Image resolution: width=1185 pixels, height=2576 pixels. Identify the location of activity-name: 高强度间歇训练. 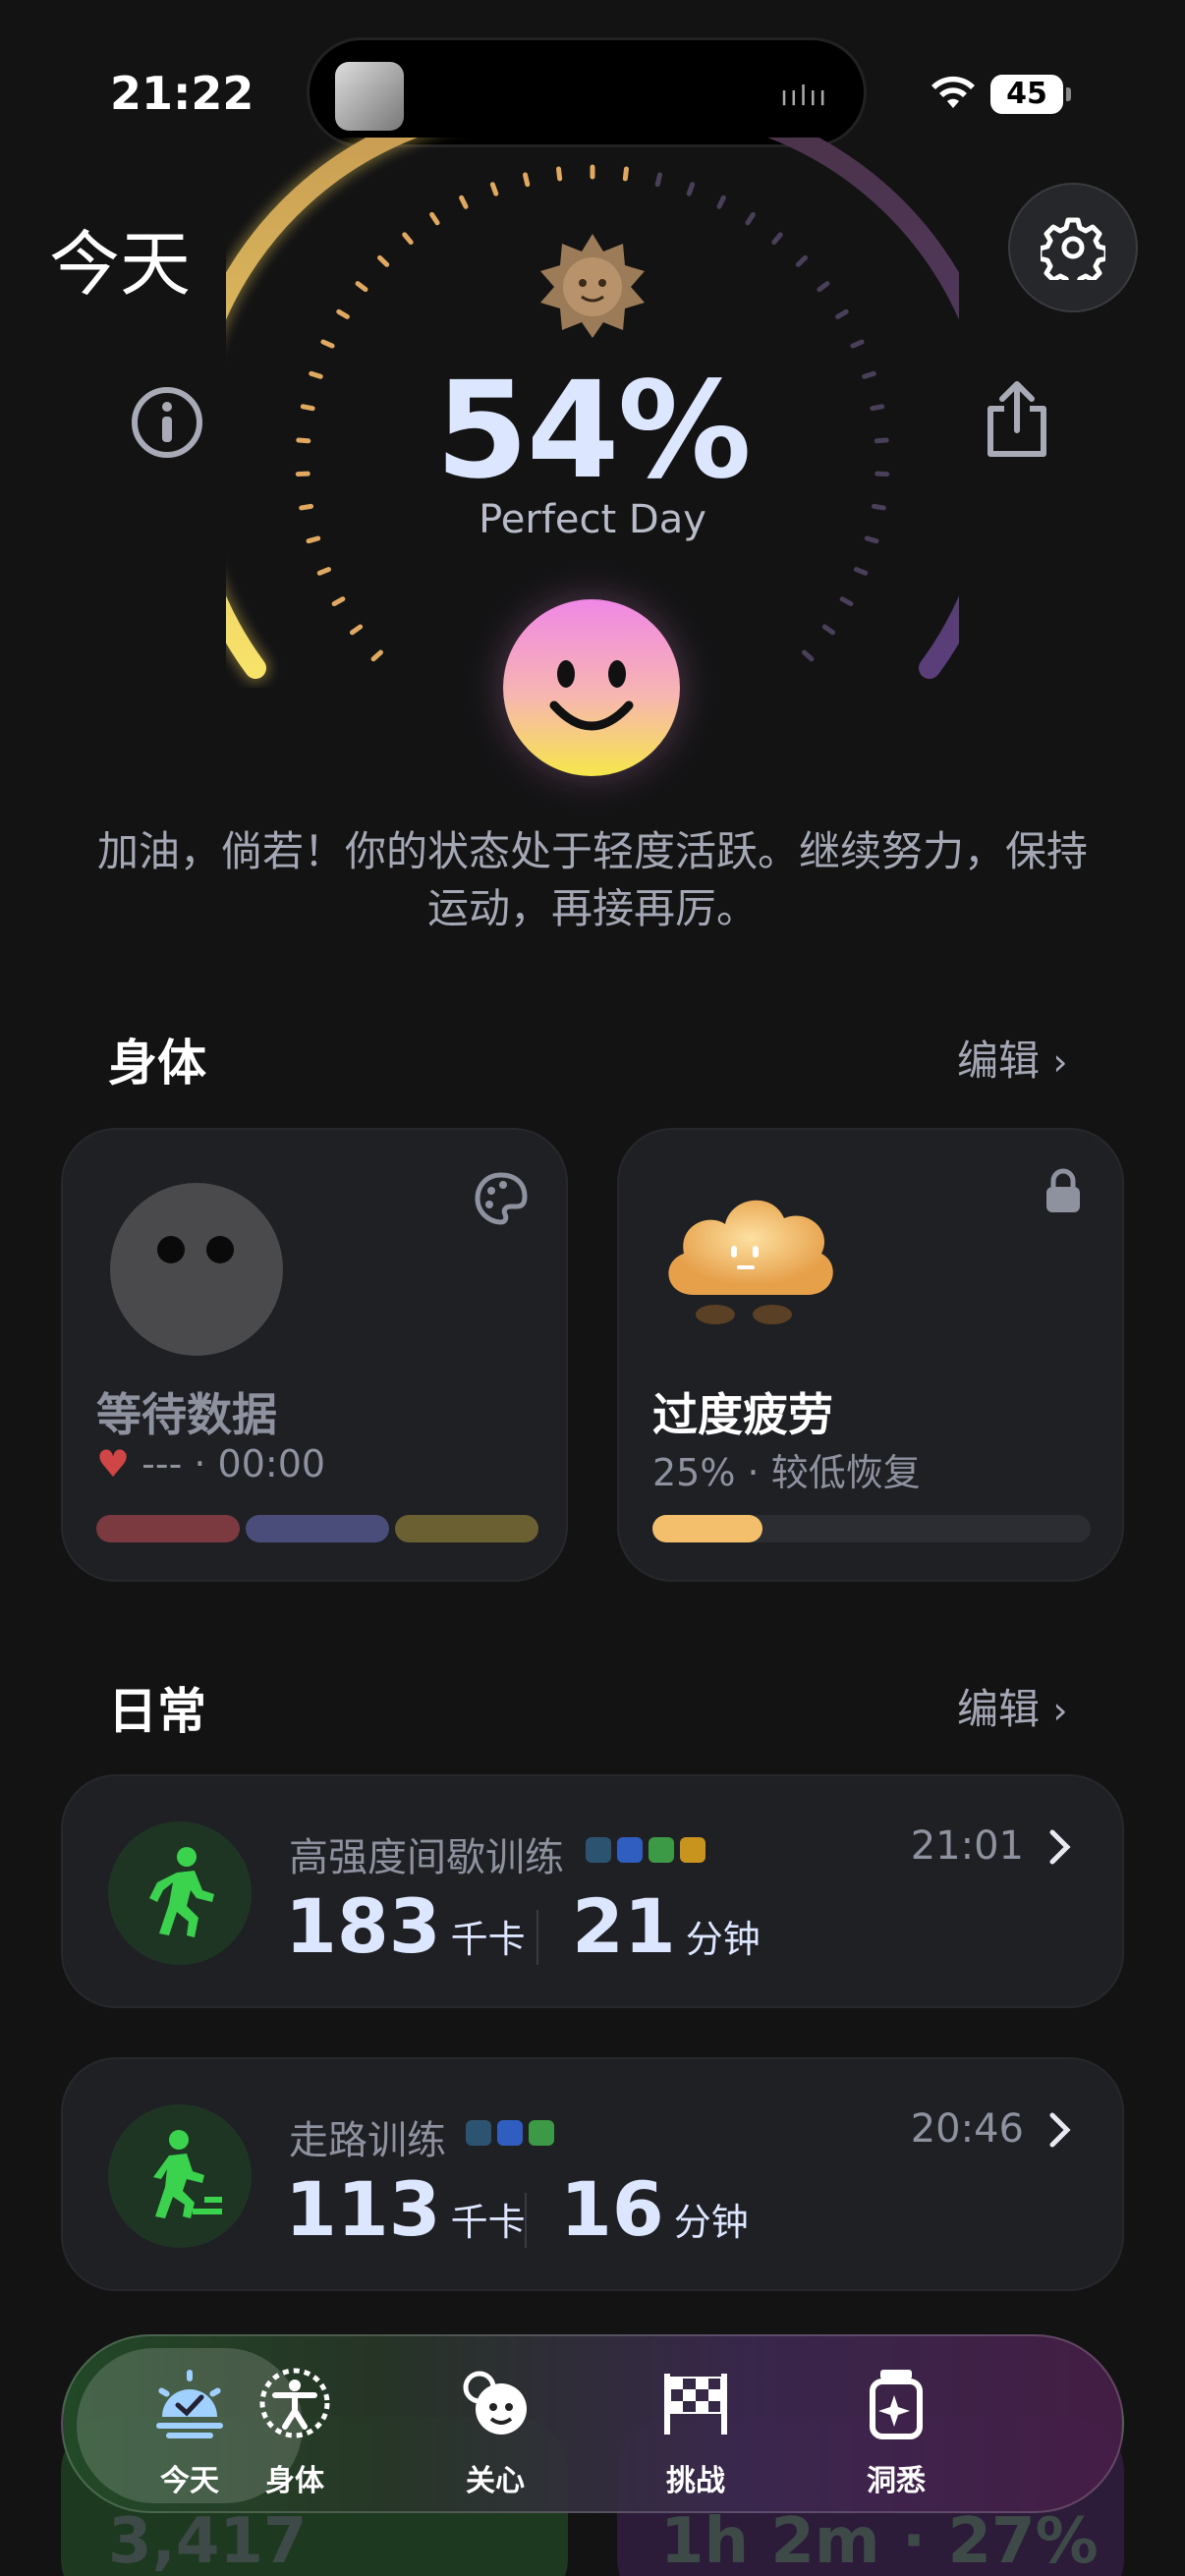
(427, 1857).